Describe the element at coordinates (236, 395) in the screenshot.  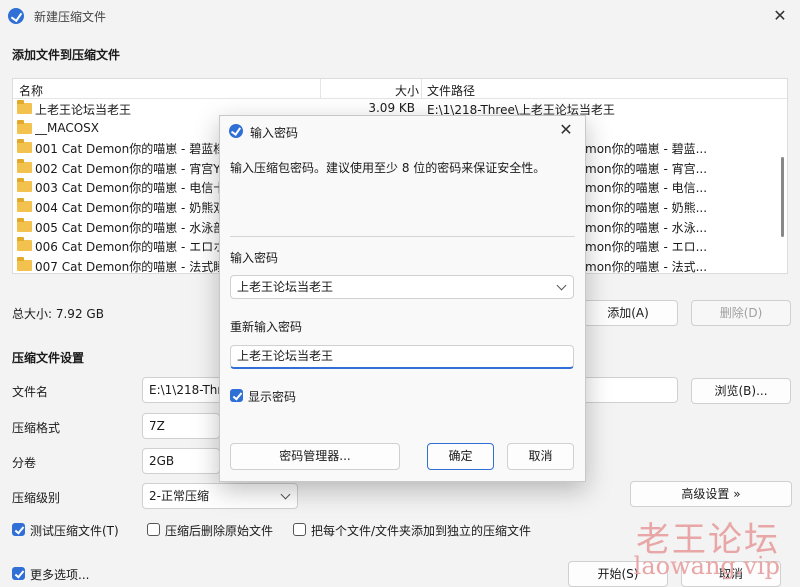
I see `show-password-checkbox` at that location.